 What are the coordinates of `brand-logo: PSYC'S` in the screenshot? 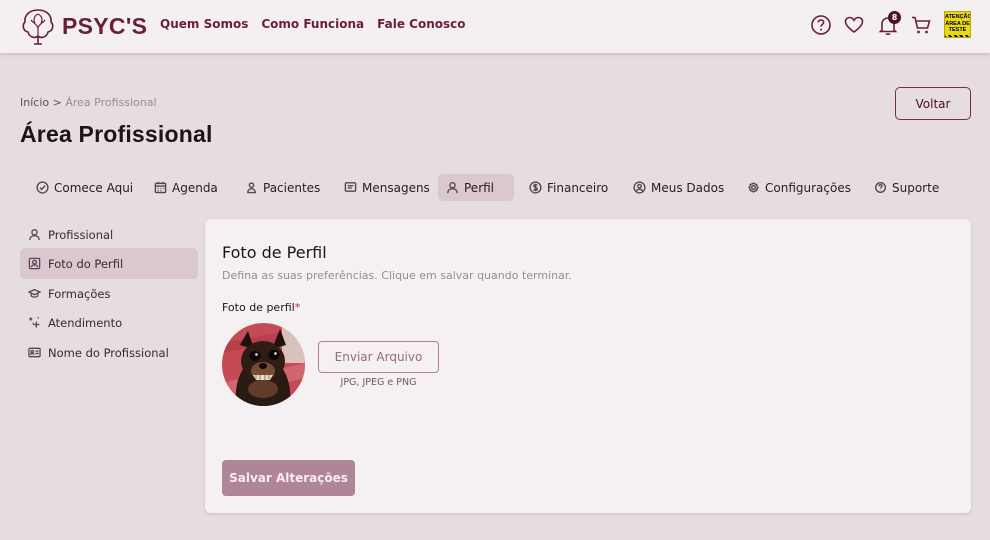 It's located at (83, 26).